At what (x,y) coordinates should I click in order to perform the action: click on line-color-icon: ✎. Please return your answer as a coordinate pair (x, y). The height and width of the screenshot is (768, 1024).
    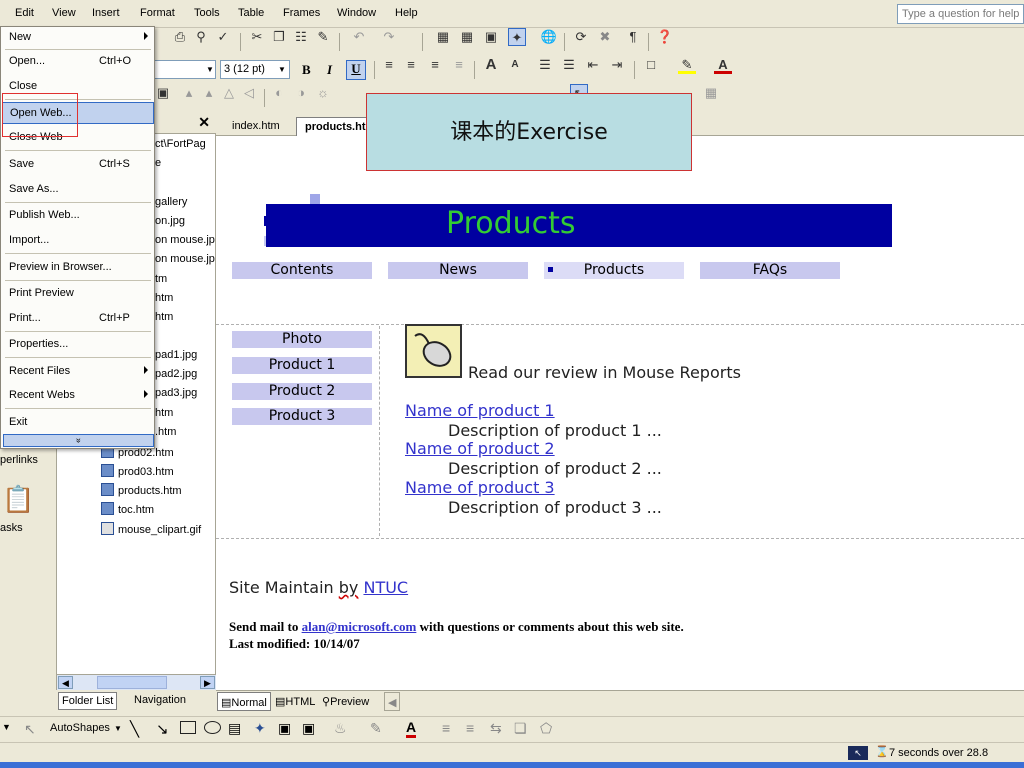
    Looking at the image, I should click on (376, 728).